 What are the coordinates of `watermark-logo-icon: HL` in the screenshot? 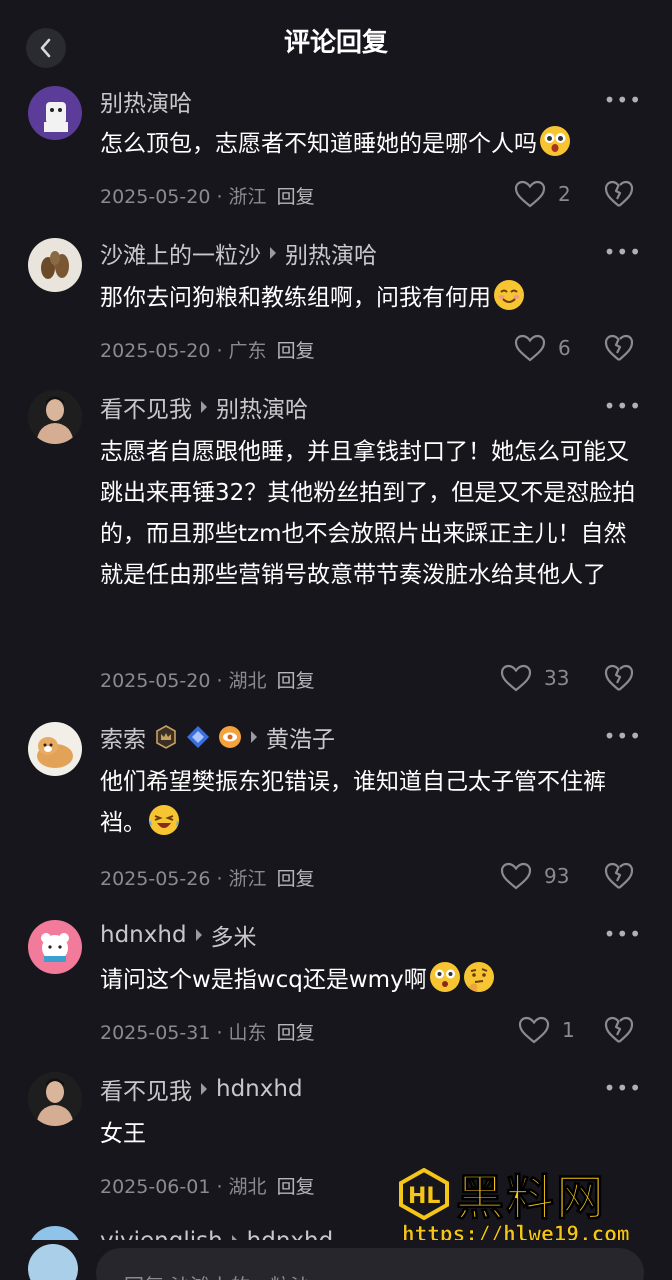 It's located at (424, 1194).